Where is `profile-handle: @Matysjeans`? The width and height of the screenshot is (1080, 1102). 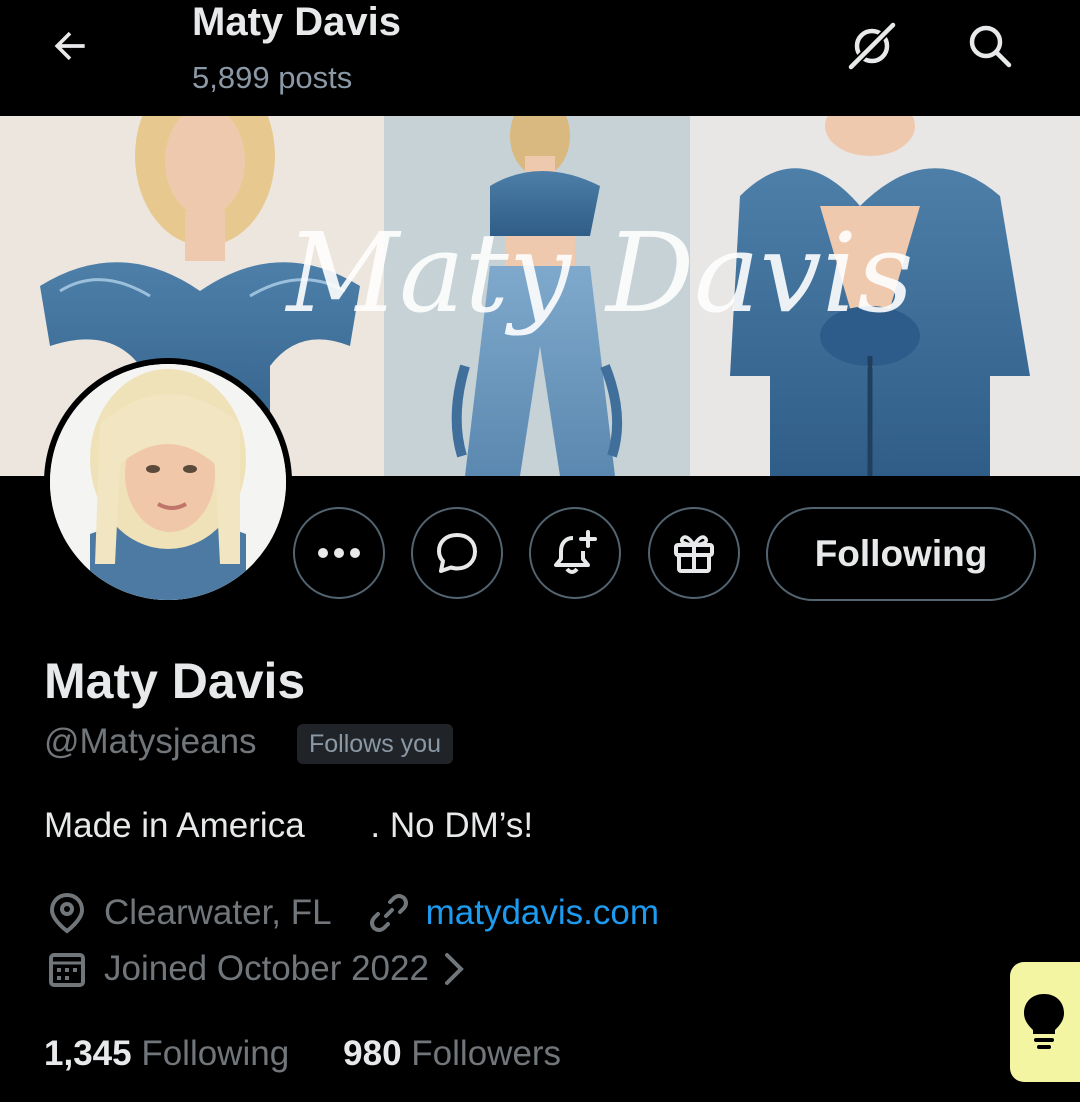 profile-handle: @Matysjeans is located at coordinates (150, 741).